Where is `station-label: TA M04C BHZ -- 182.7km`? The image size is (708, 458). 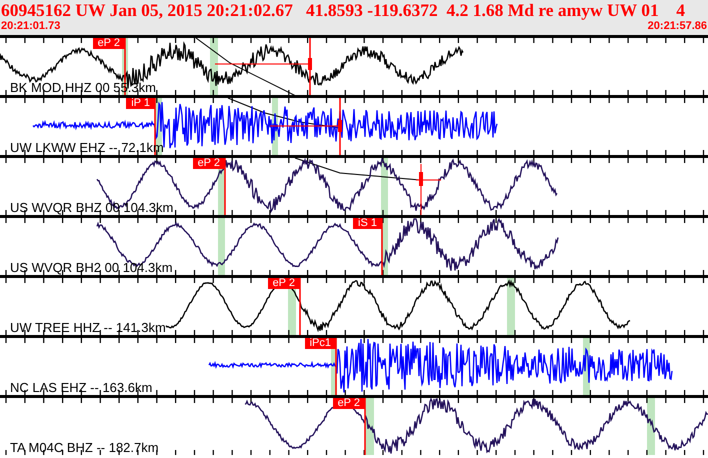
station-label: TA M04C BHZ -- 182.7km is located at coordinates (84, 448).